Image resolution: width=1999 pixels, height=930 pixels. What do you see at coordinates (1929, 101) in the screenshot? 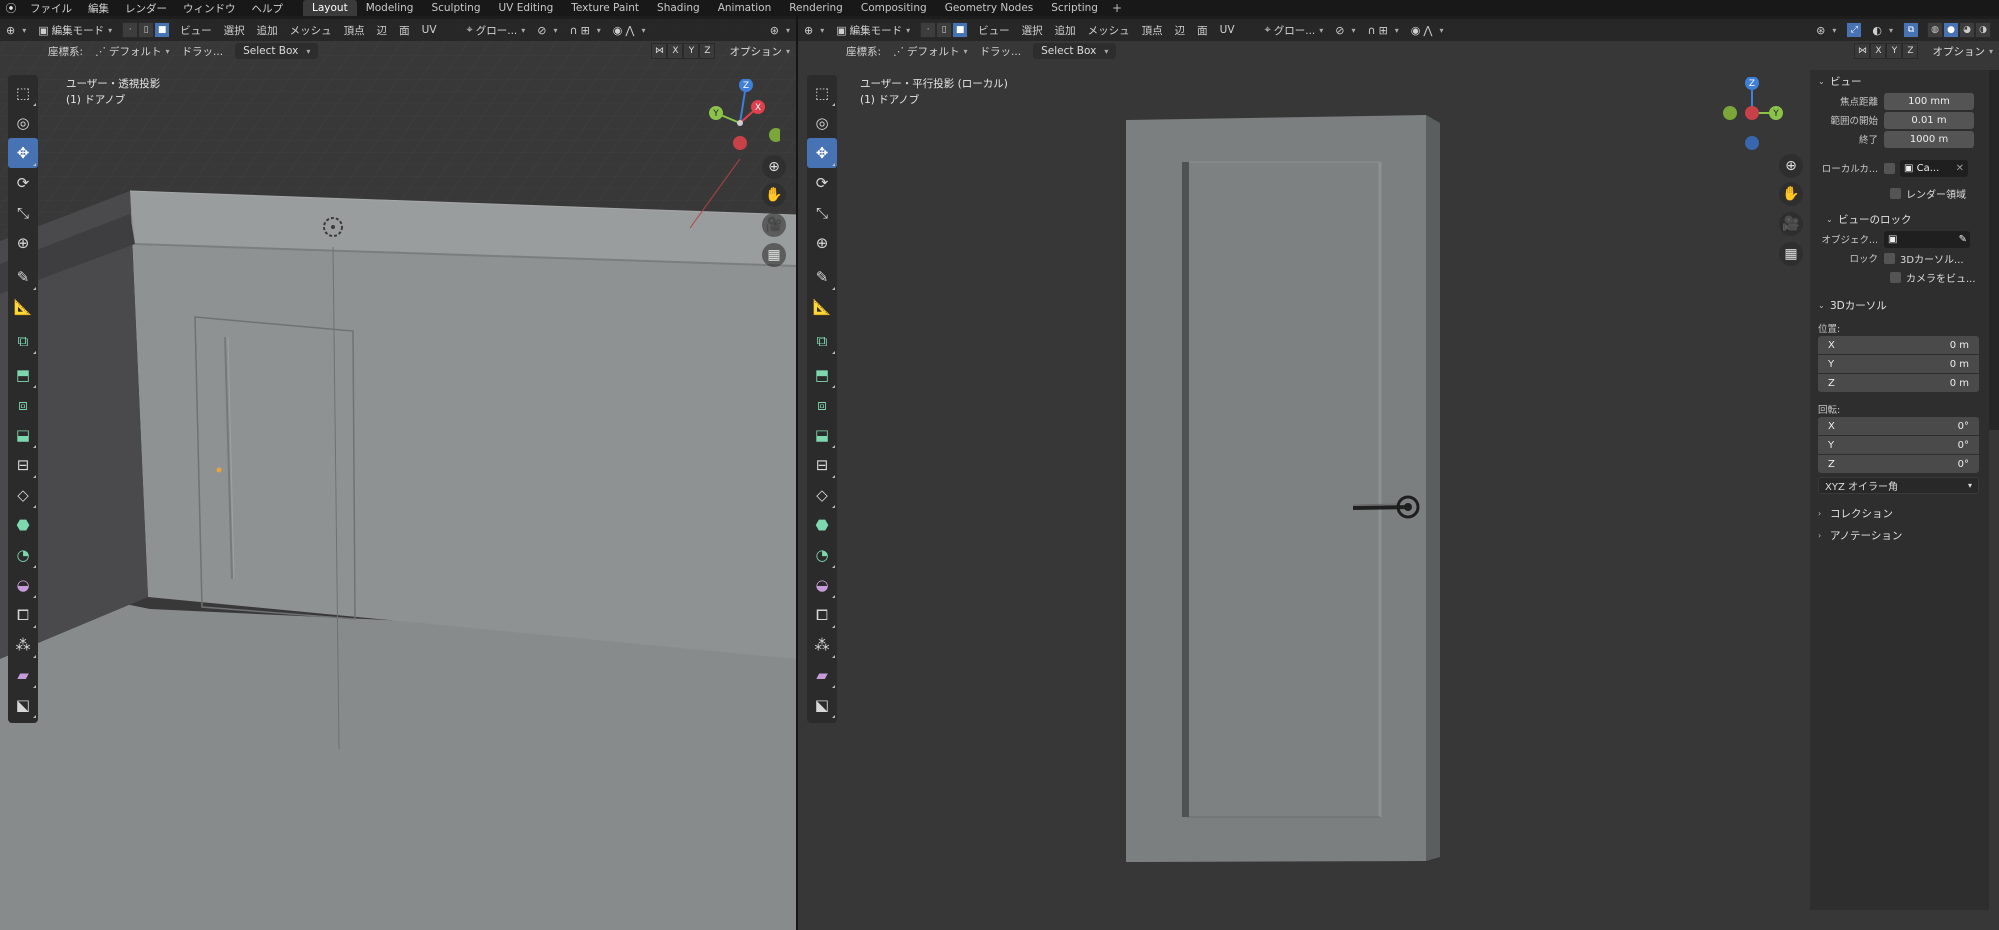
I see `focal-length-field: 100 mm` at bounding box center [1929, 101].